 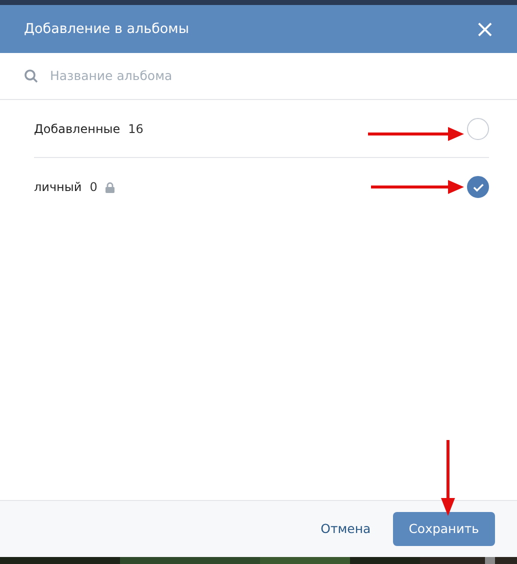 What do you see at coordinates (110, 187) in the screenshot?
I see `lock-icon` at bounding box center [110, 187].